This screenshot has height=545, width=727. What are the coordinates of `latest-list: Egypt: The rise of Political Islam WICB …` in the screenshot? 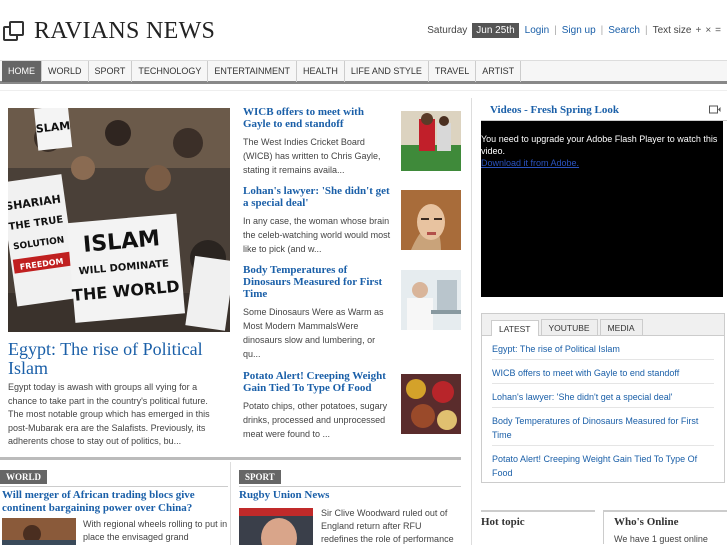 It's located at (603, 409).